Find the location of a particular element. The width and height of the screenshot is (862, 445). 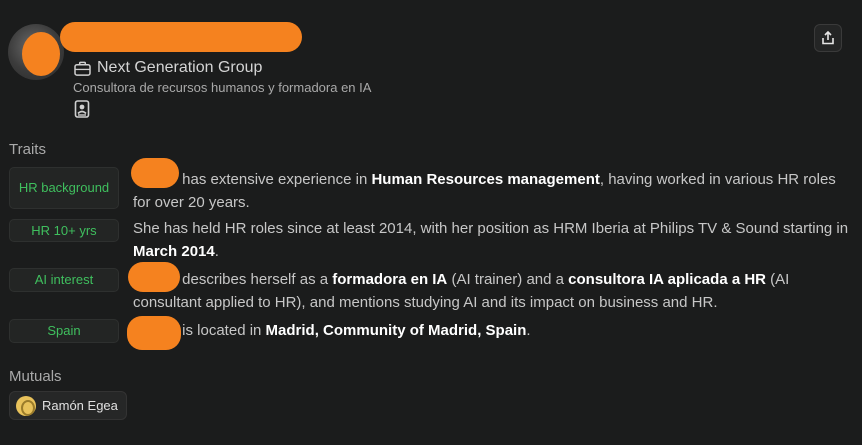

company-row: Next Generation Group is located at coordinates (168, 68).